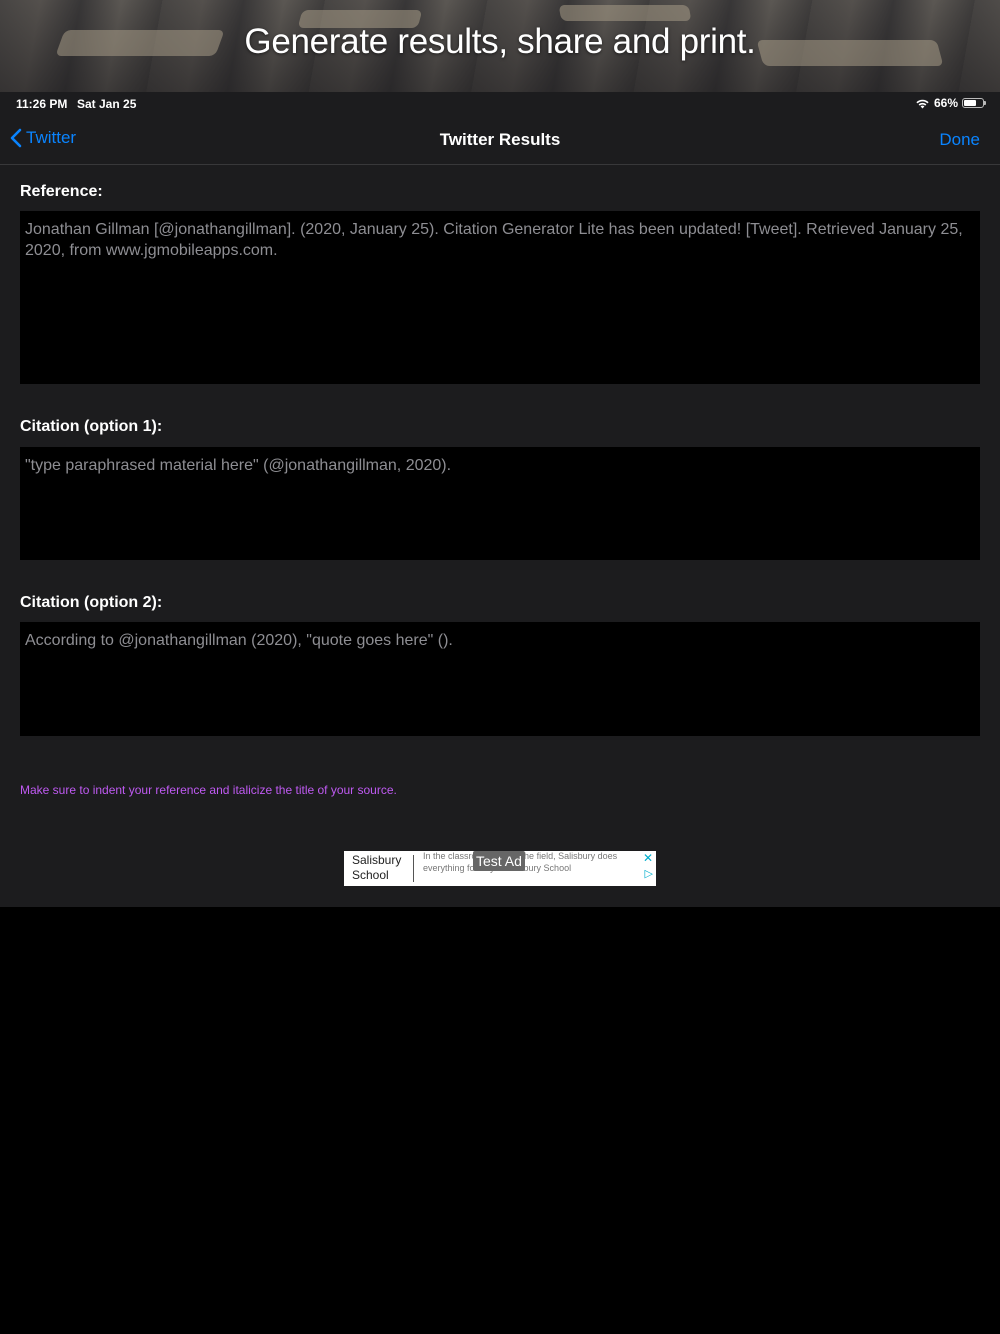  I want to click on desk-shape, so click(625, 13).